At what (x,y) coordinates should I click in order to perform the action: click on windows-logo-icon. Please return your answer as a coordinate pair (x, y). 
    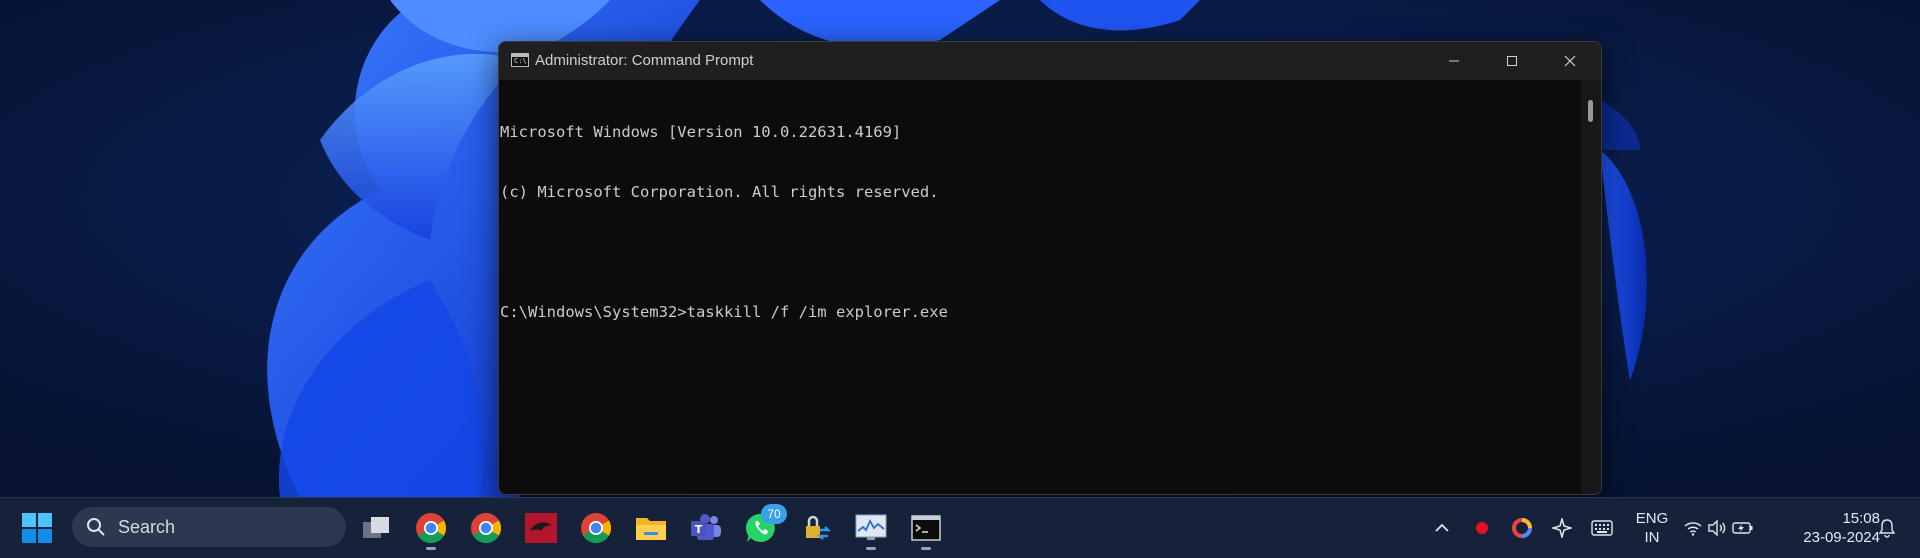
    Looking at the image, I should click on (37, 528).